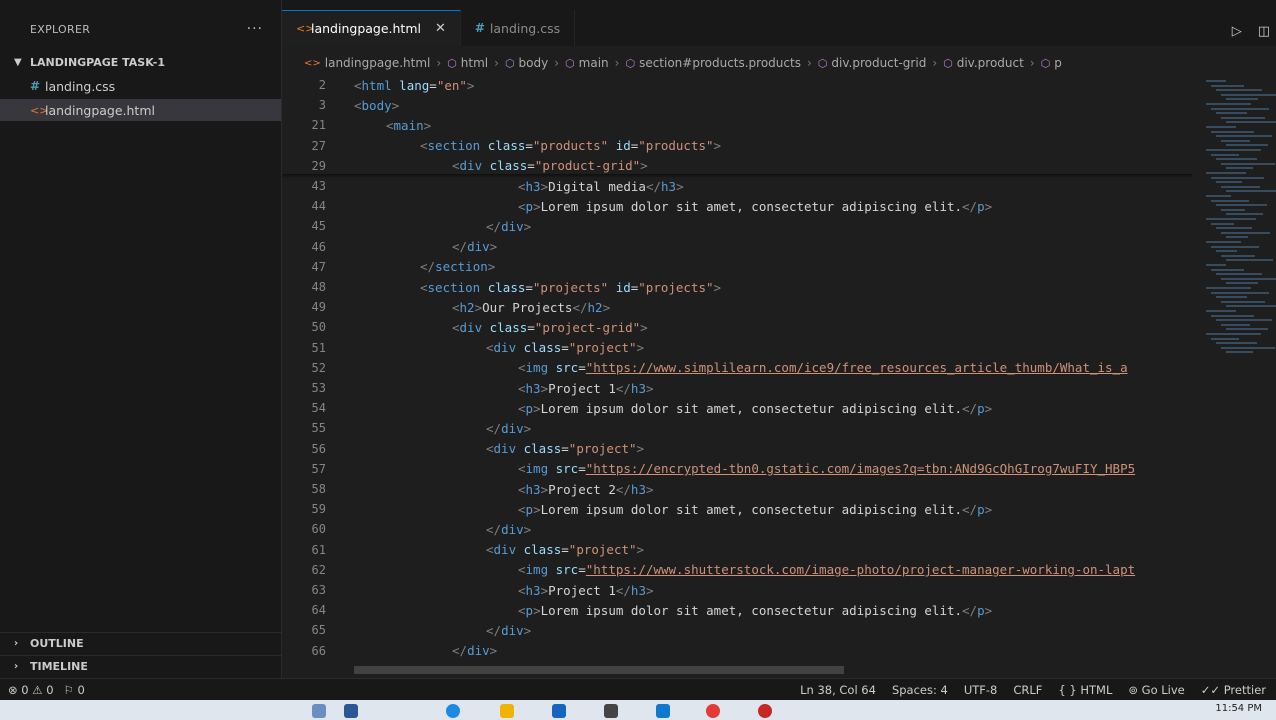  I want to click on tab-landing-css: # landing.css, so click(518, 28).